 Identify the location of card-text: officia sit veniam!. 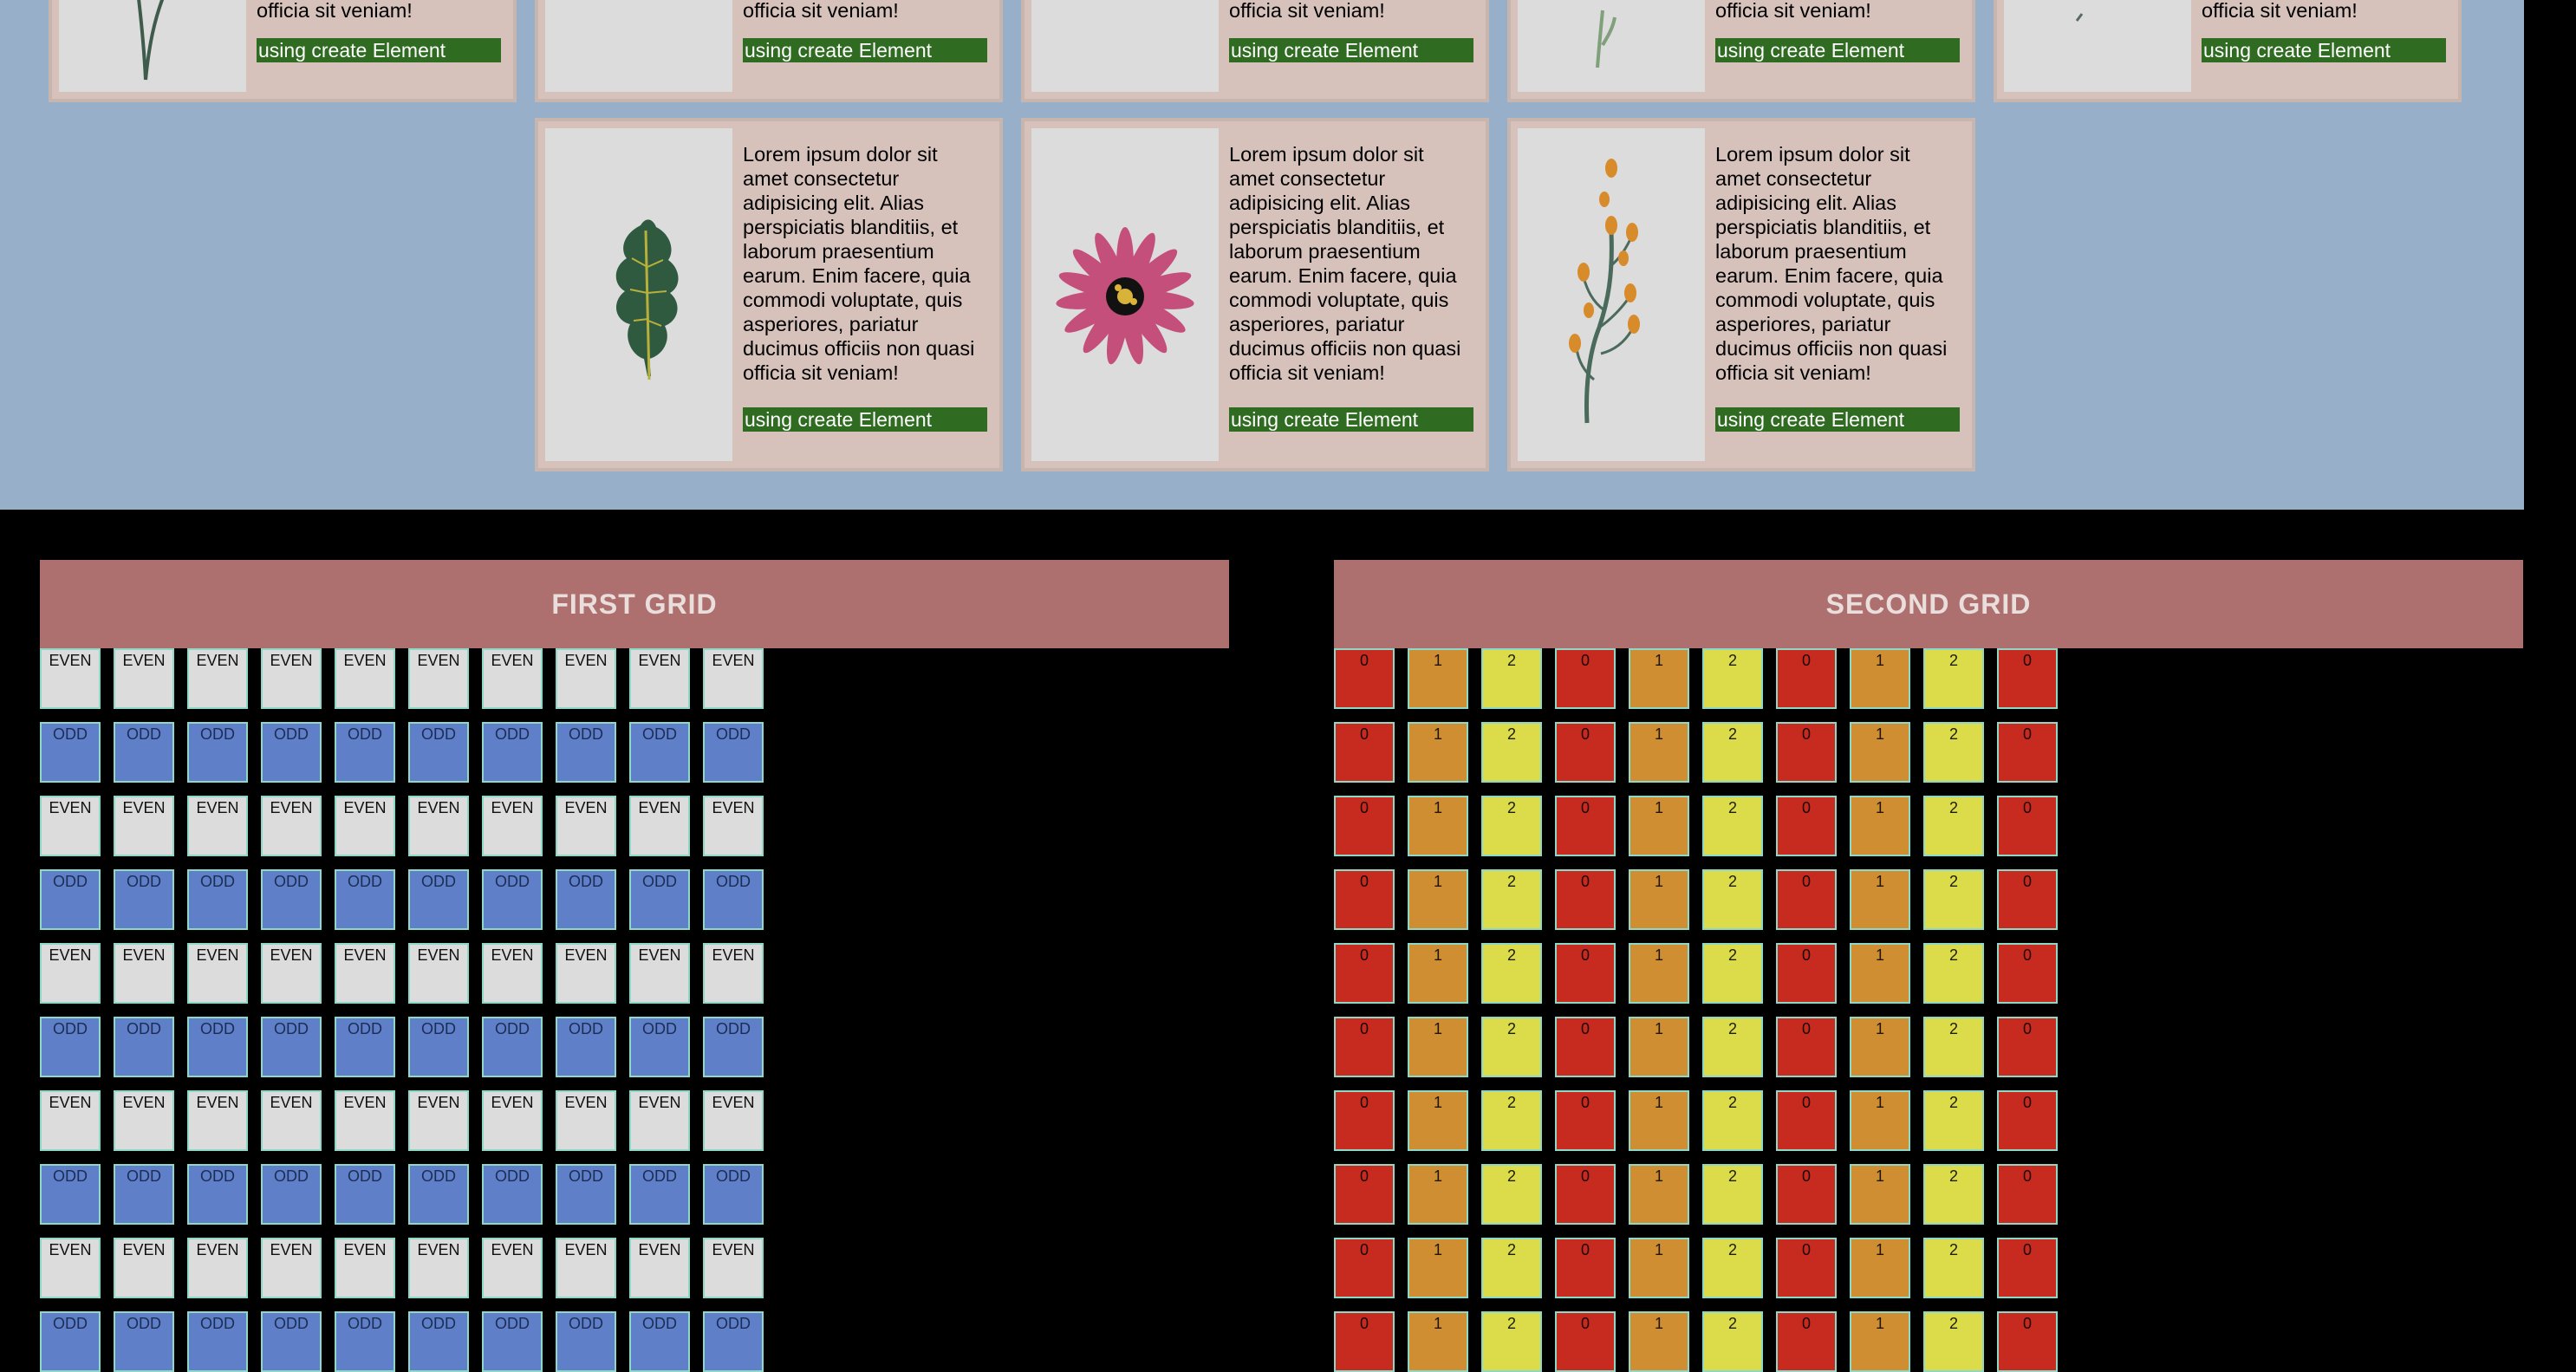
(1307, 11).